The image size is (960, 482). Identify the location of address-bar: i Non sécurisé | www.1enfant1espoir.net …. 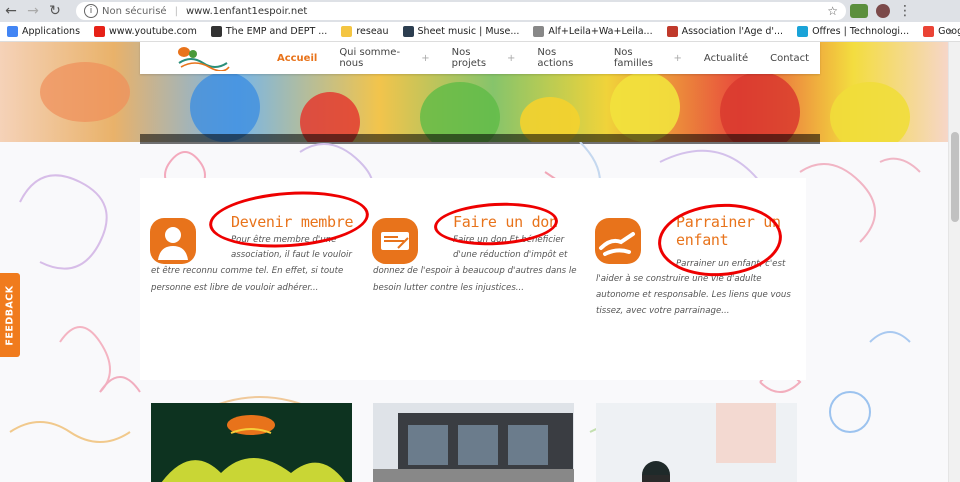
(461, 11).